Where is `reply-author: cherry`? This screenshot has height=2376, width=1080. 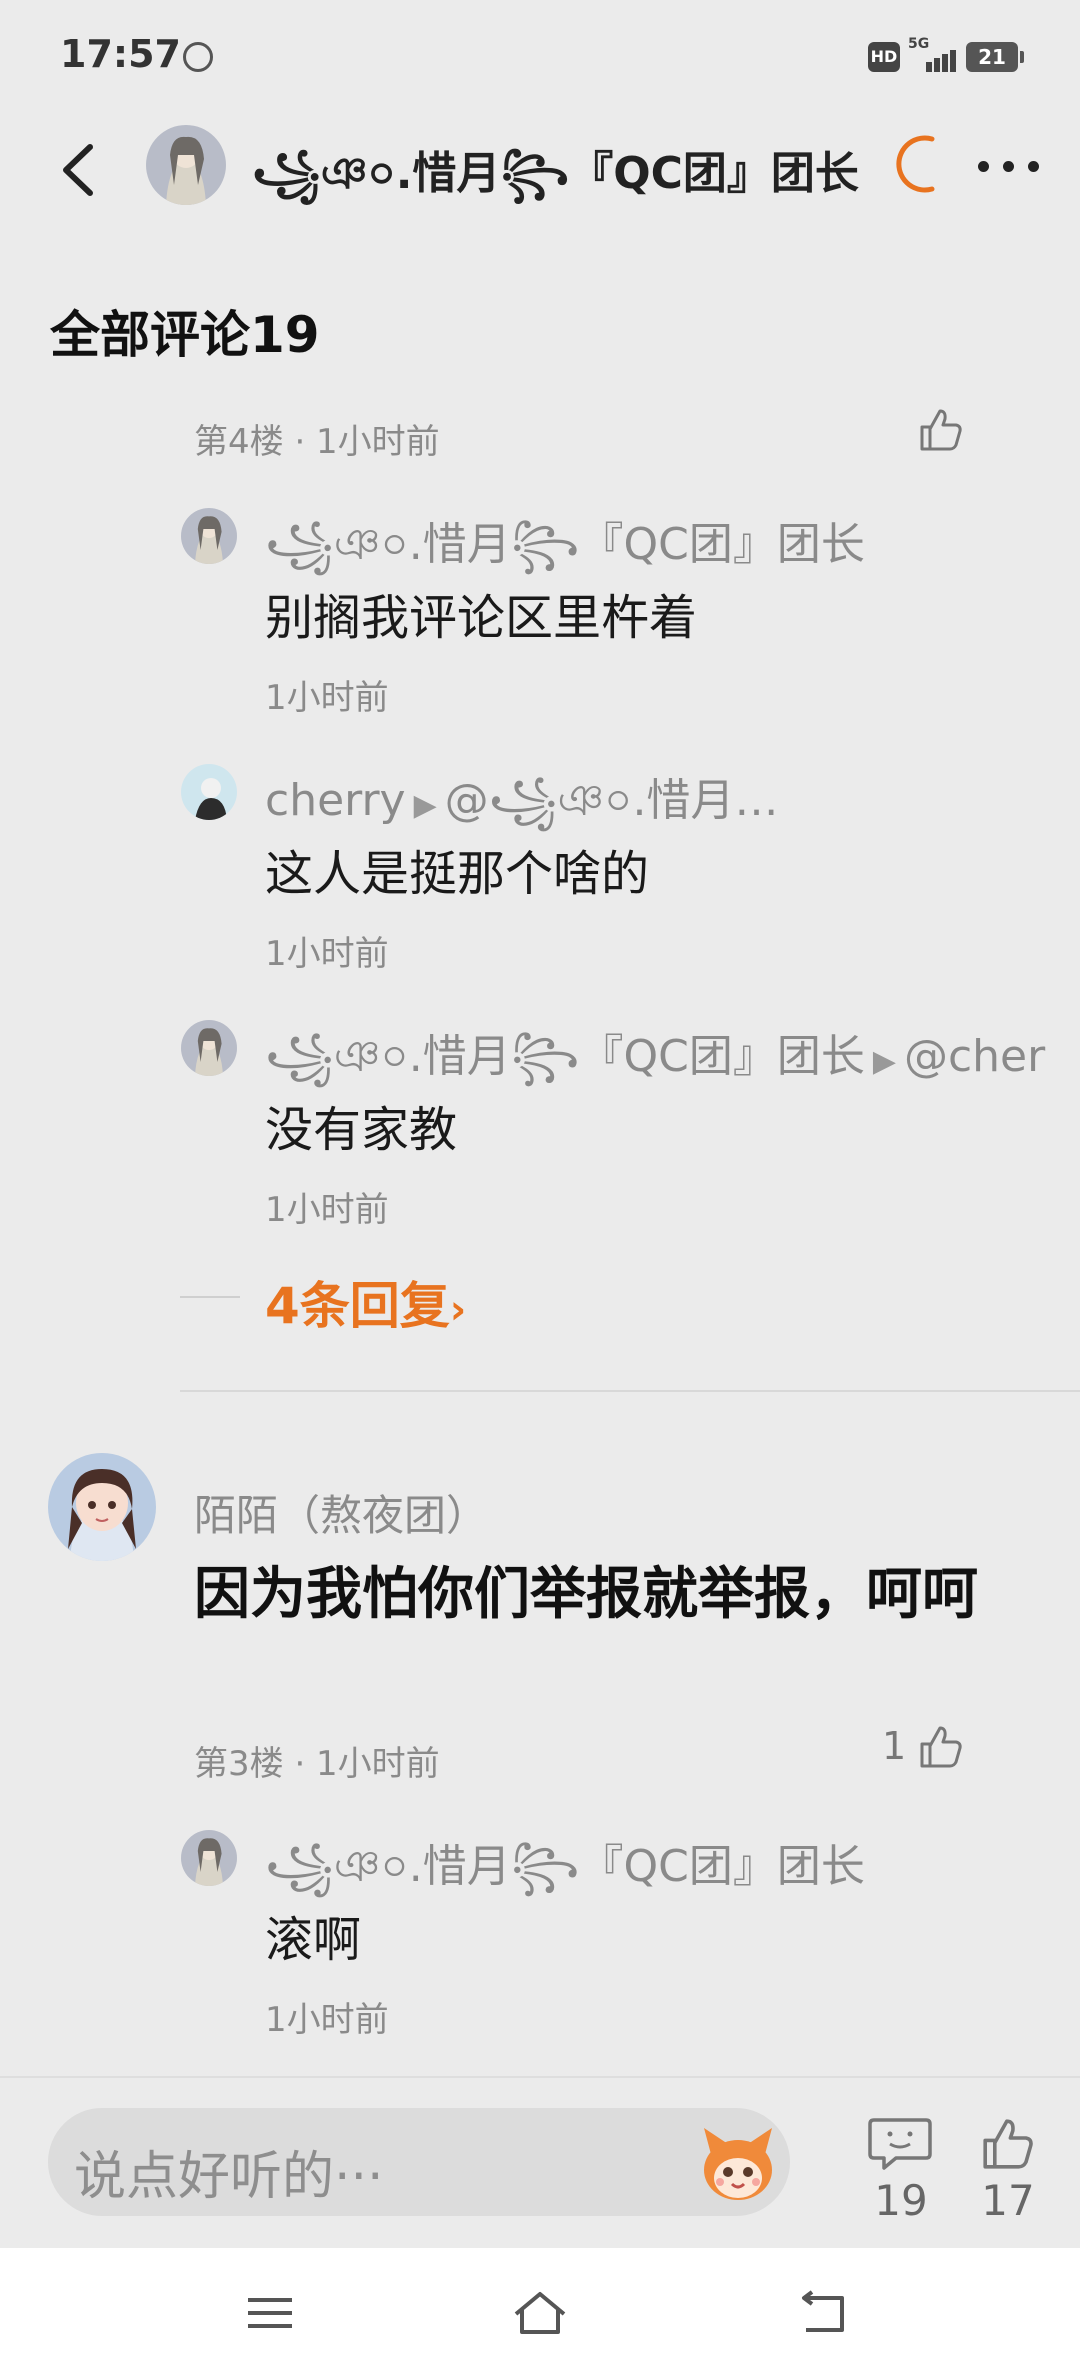
reply-author: cherry is located at coordinates (335, 800).